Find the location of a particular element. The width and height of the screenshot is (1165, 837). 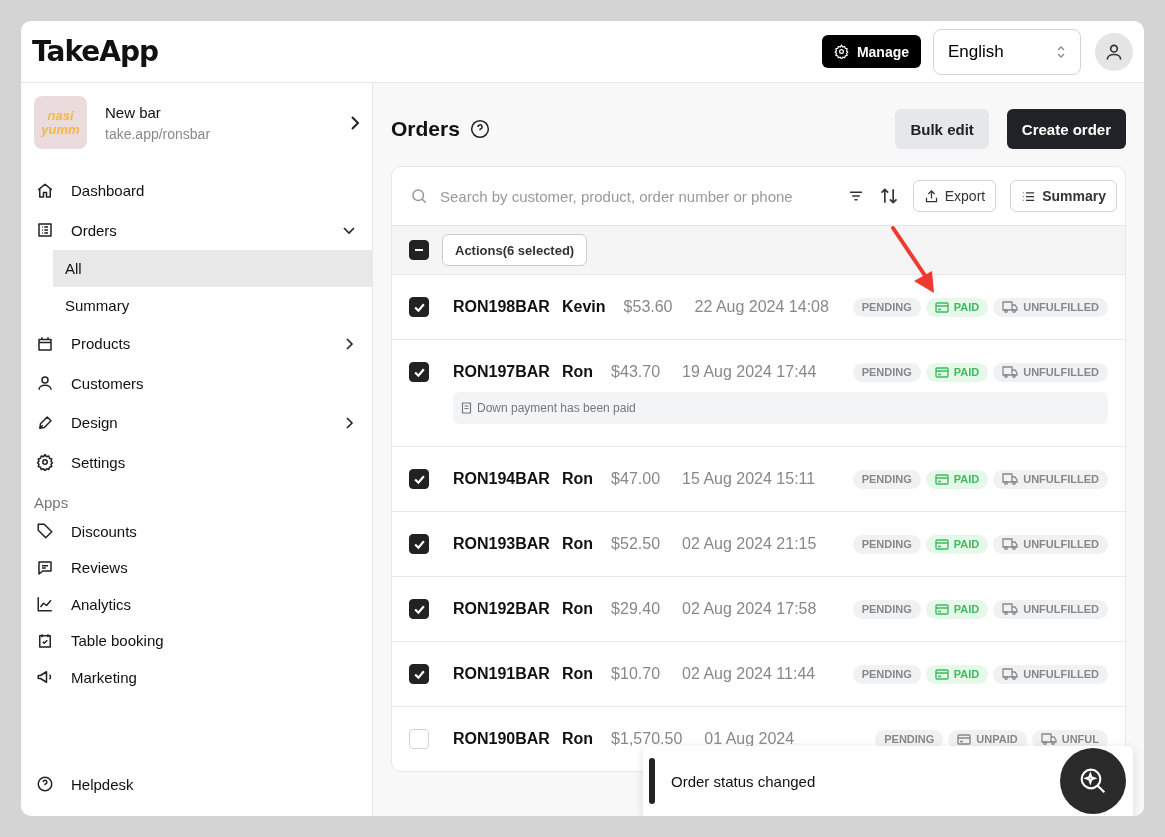

page-title: Orders is located at coordinates (425, 129).